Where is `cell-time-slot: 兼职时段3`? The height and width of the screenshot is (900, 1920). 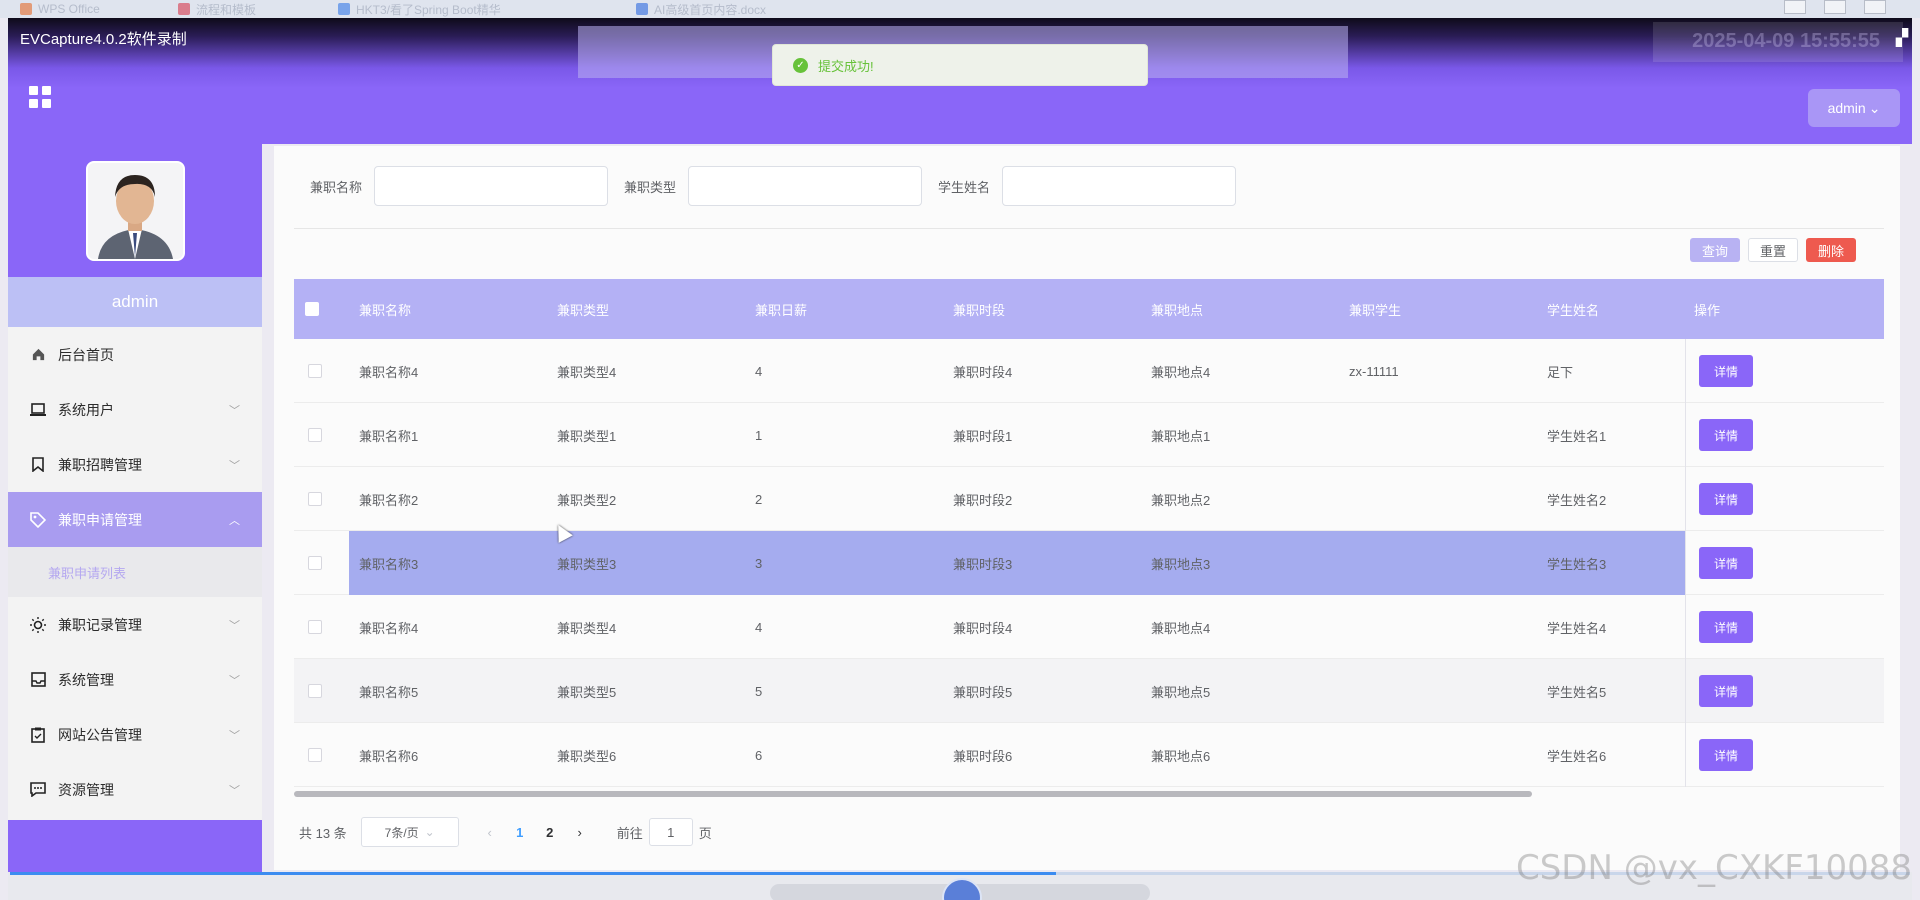 cell-time-slot: 兼职时段3 is located at coordinates (983, 564).